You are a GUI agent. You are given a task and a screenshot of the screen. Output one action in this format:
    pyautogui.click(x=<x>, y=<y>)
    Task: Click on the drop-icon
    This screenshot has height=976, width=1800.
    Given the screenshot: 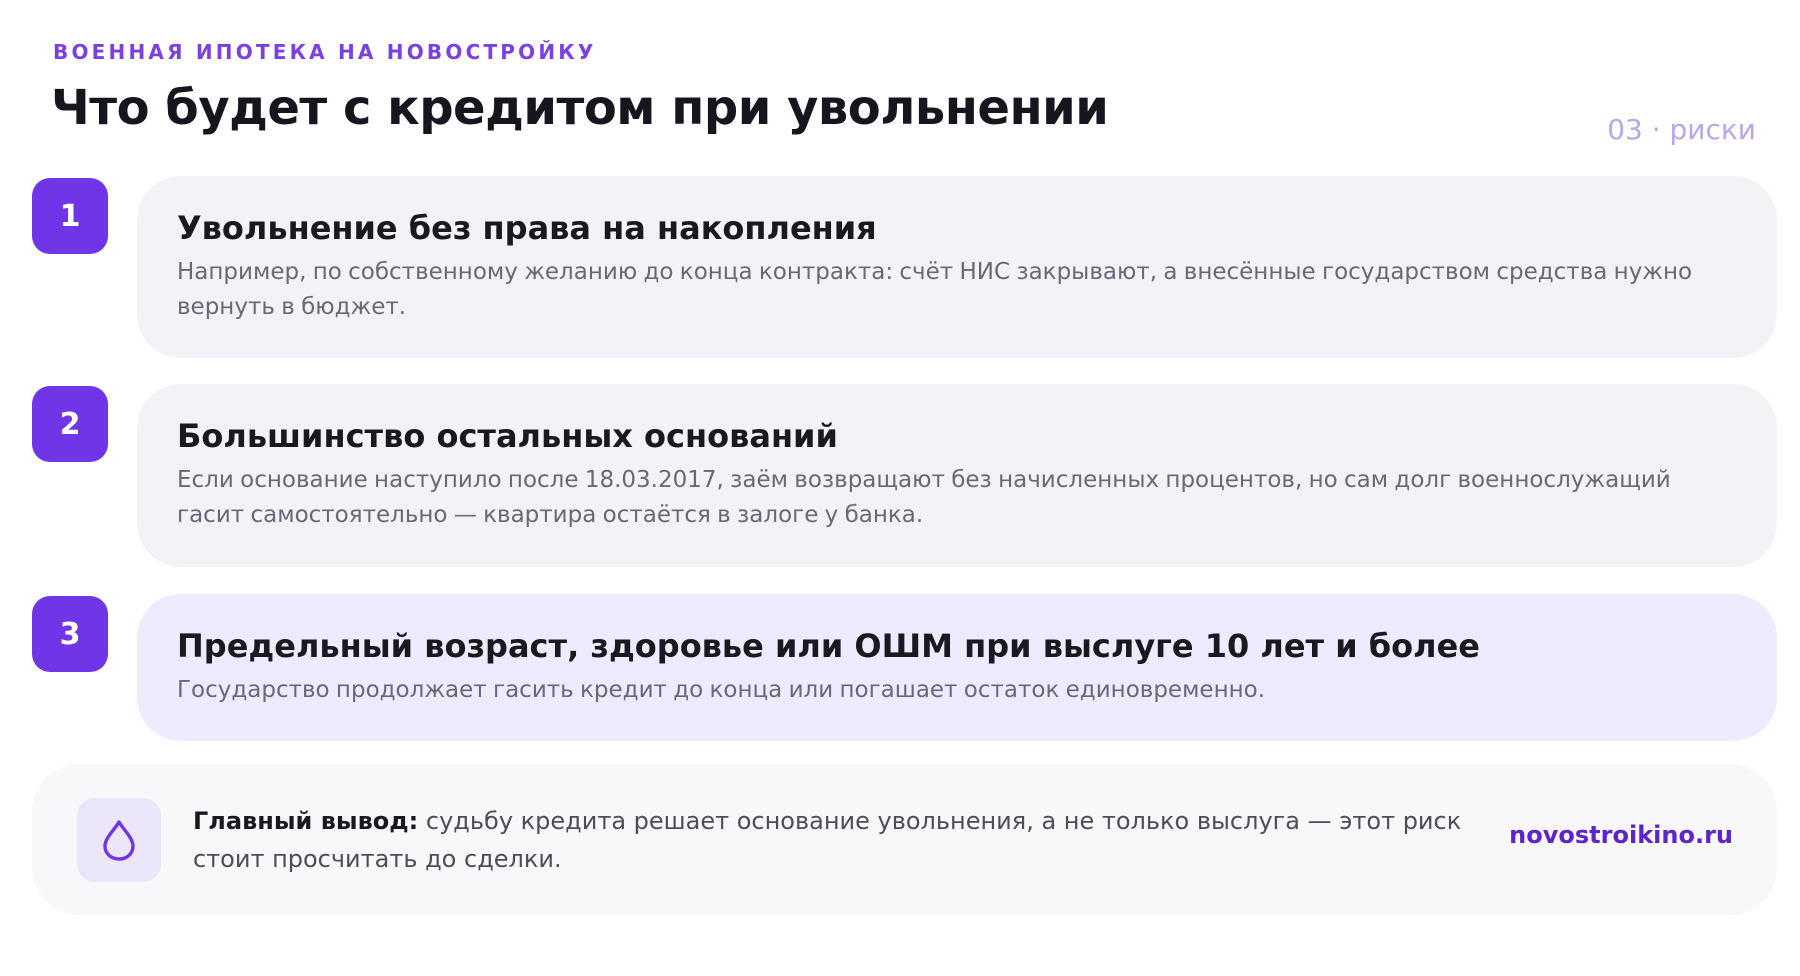 What is the action you would take?
    pyautogui.click(x=119, y=840)
    